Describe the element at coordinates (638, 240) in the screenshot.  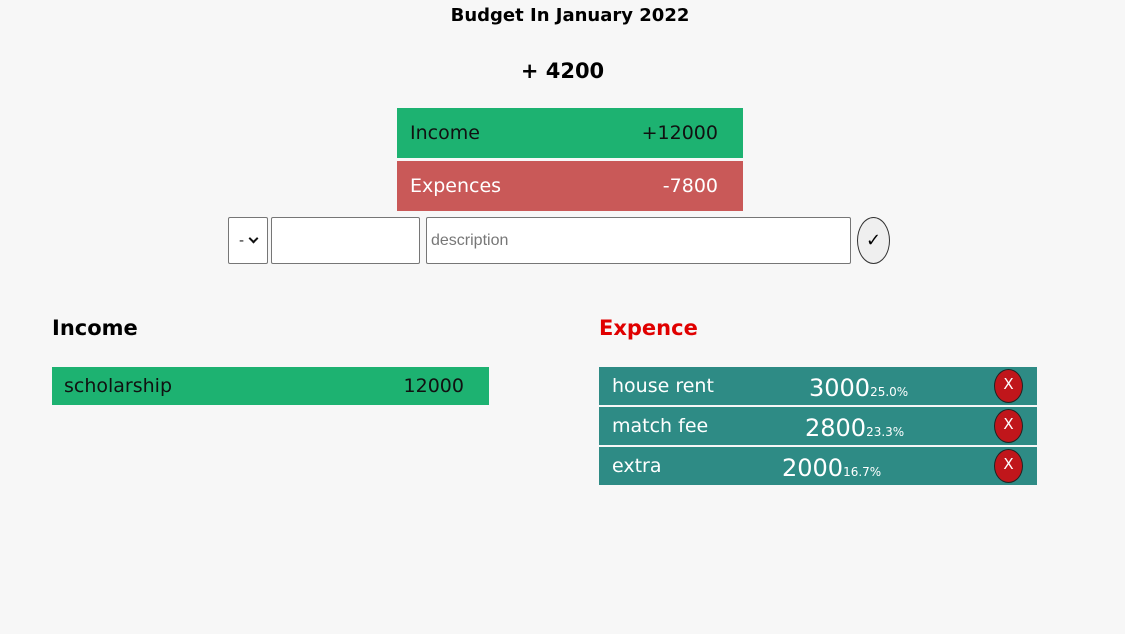
I see `description-input` at that location.